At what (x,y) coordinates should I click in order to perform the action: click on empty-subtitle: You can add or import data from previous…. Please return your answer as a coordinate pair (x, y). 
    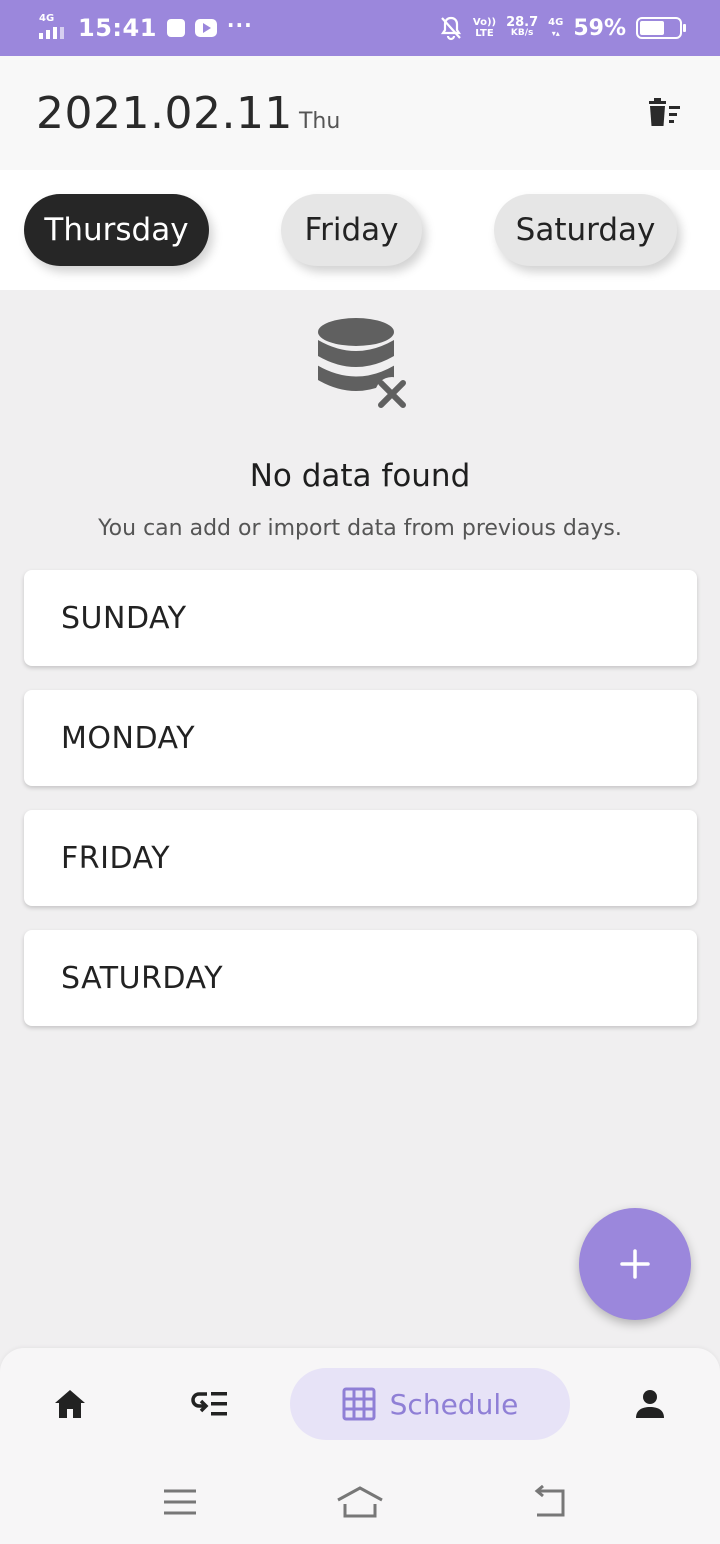
    Looking at the image, I should click on (360, 528).